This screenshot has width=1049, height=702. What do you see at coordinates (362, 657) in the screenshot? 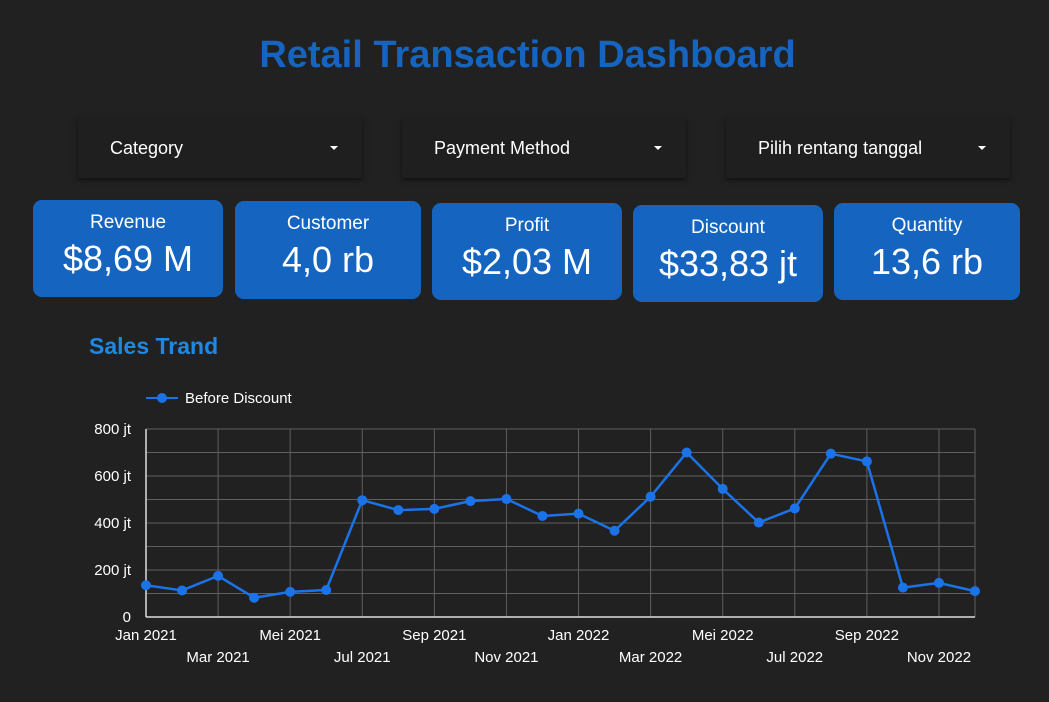
I see `x-tick-label: Jul 2021` at bounding box center [362, 657].